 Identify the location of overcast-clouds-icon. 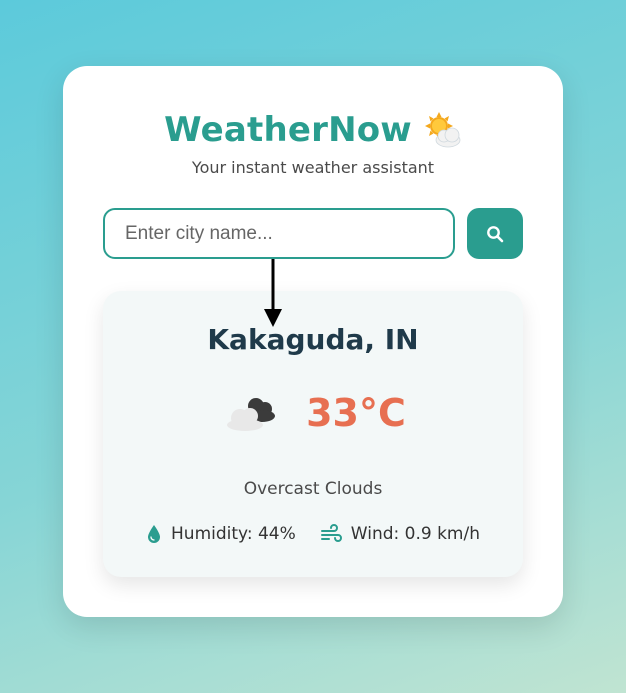
(251, 414).